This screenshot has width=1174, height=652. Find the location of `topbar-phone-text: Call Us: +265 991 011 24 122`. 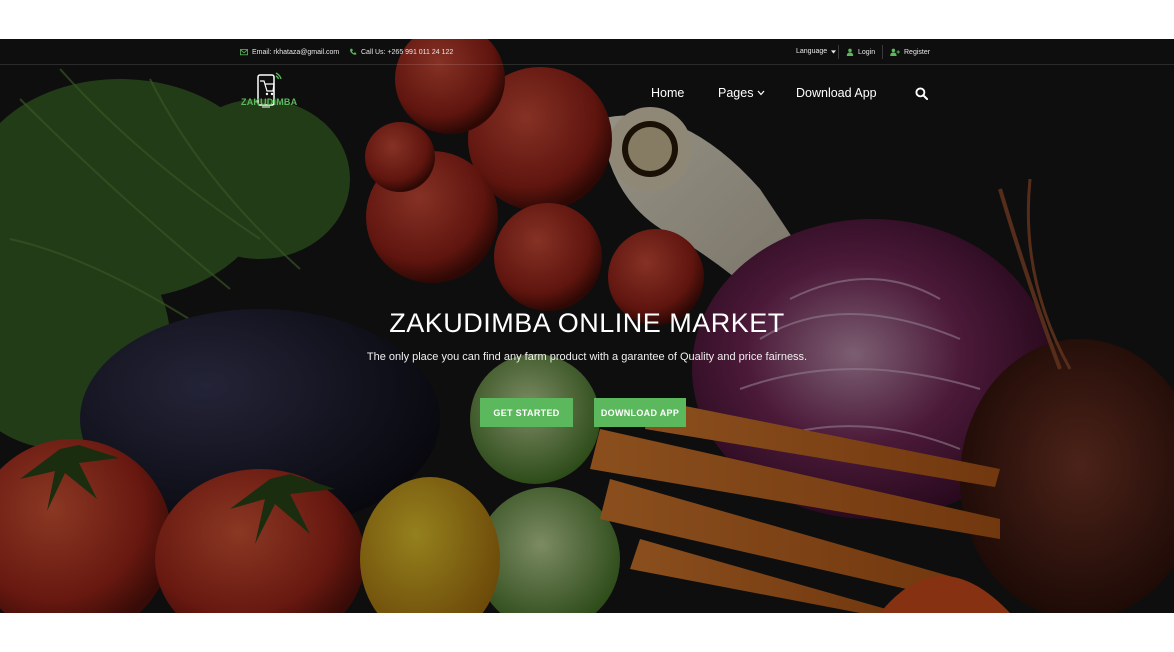

topbar-phone-text: Call Us: +265 991 011 24 122 is located at coordinates (407, 52).